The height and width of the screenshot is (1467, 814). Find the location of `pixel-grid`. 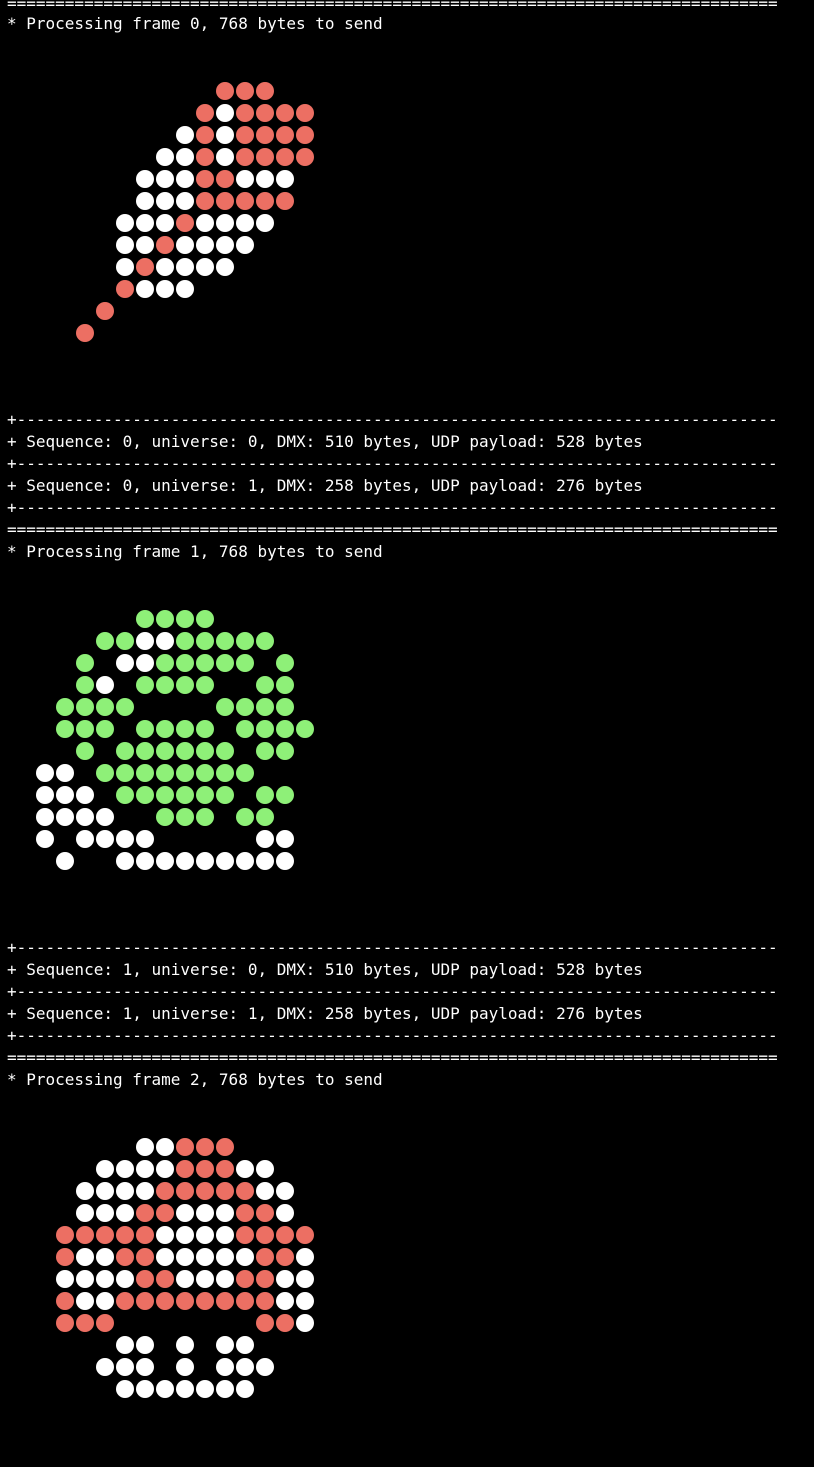

pixel-grid is located at coordinates (165, 246).